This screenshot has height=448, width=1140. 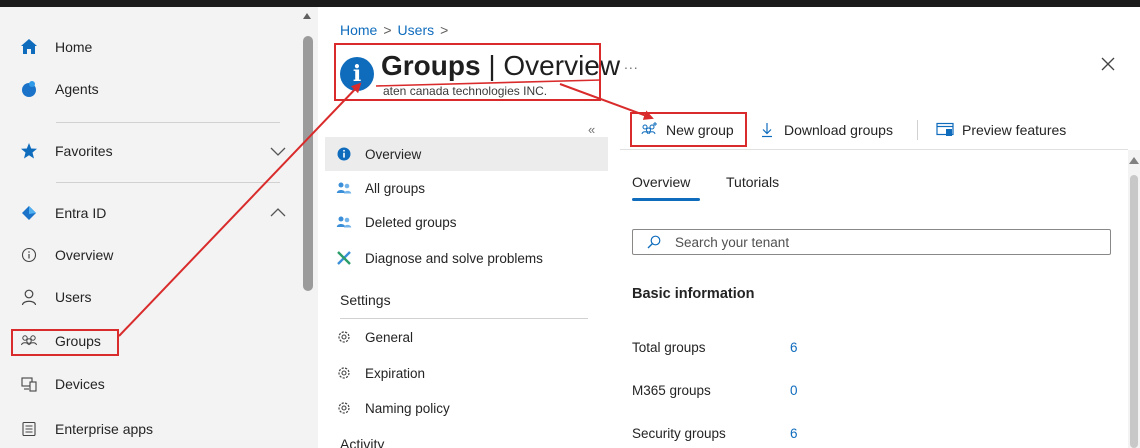 I want to click on nav-item-overview: Overview, so click(x=151, y=255).